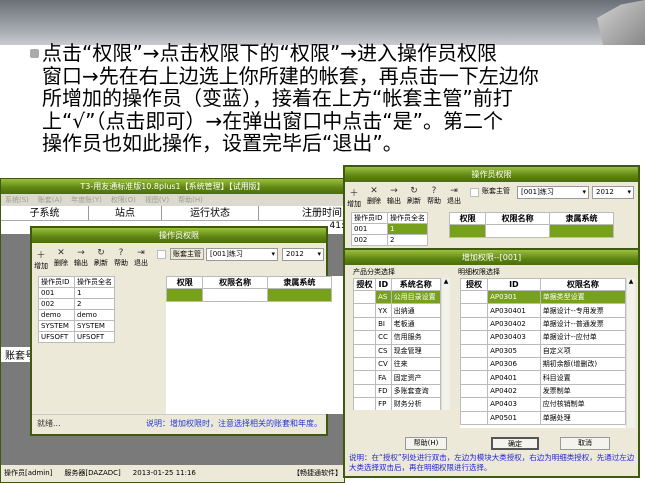 This screenshot has height=483, width=645. What do you see at coordinates (445, 344) in the screenshot?
I see `module-scrollbar: ▲` at bounding box center [445, 344].